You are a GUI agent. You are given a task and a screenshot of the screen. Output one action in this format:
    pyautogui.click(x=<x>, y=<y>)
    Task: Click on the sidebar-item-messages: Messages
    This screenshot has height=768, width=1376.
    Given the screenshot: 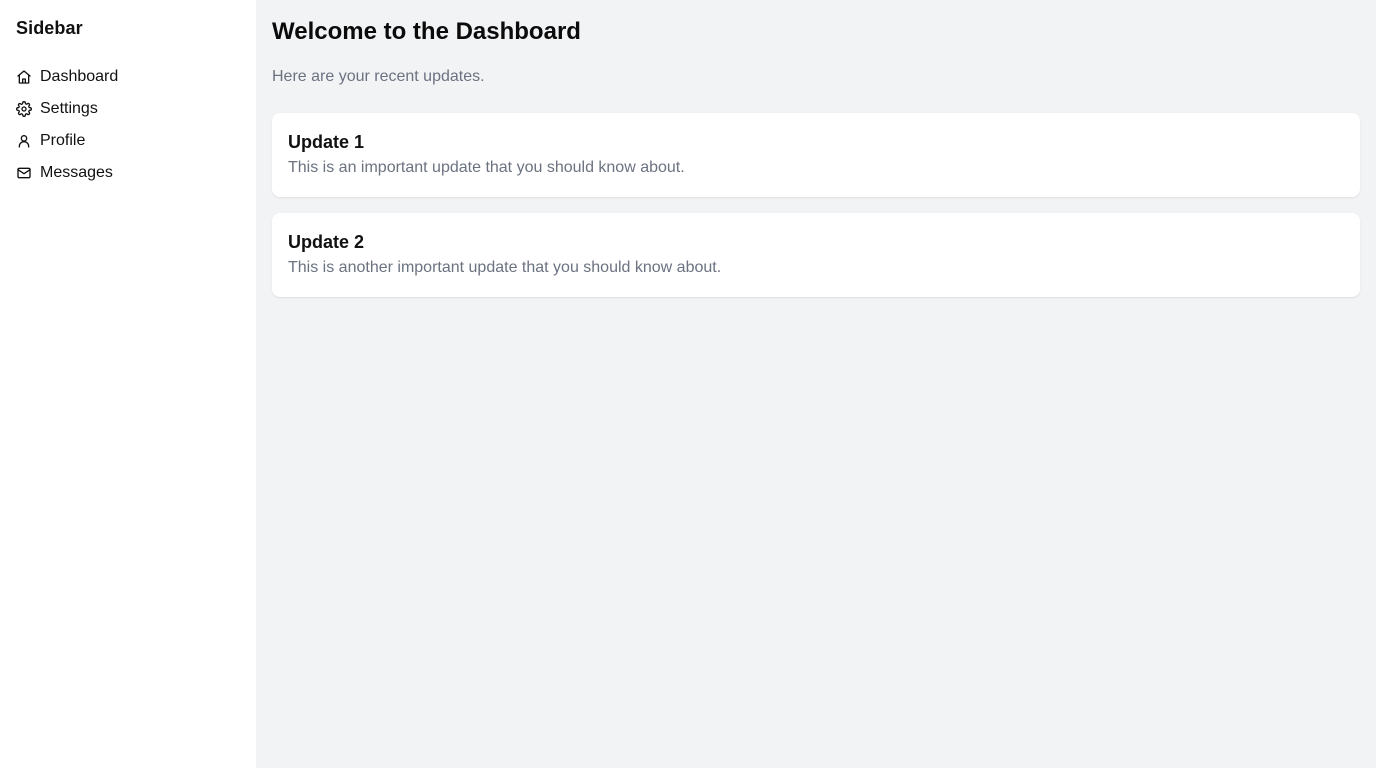 What is the action you would take?
    pyautogui.click(x=128, y=173)
    